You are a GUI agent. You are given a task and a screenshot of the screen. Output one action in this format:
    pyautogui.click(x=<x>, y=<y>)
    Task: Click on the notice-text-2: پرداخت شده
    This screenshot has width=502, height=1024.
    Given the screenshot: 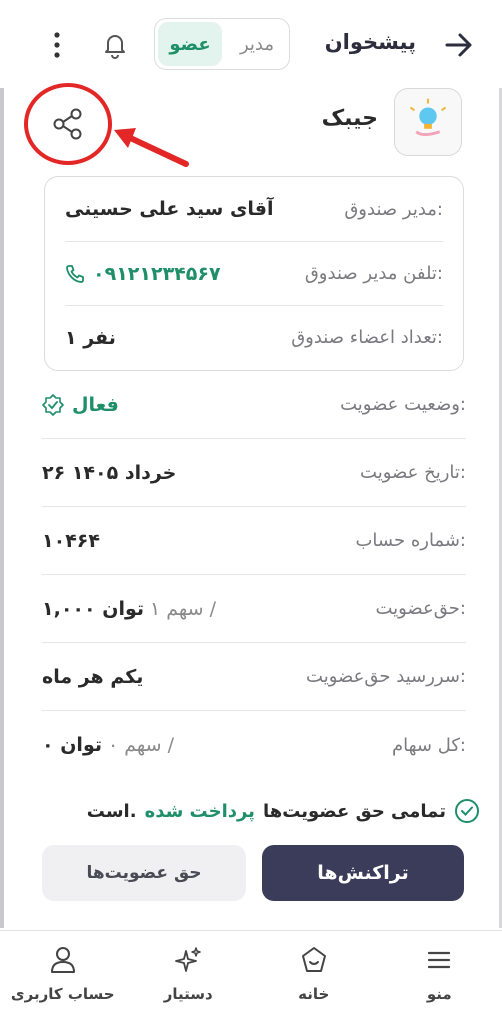 What is the action you would take?
    pyautogui.click(x=199, y=811)
    